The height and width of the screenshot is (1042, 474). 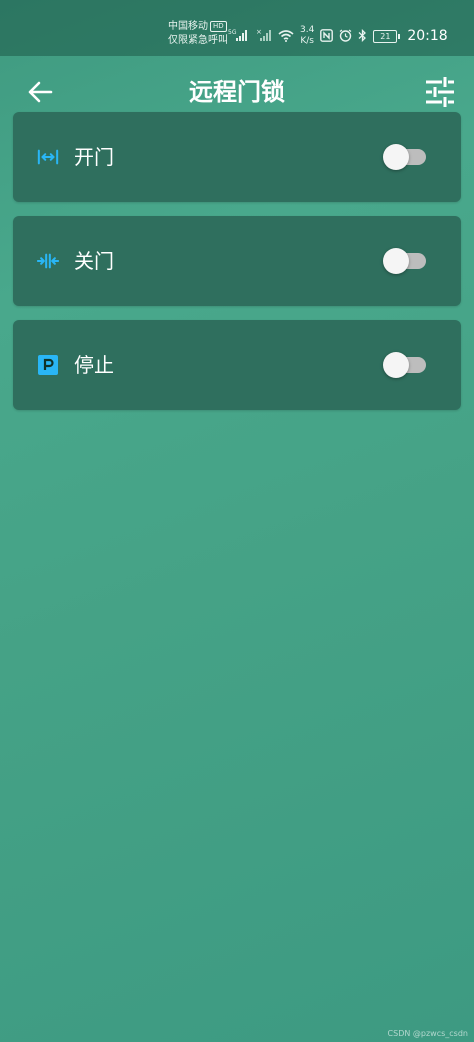 I want to click on carrier-name: 中国移动, so click(x=188, y=26).